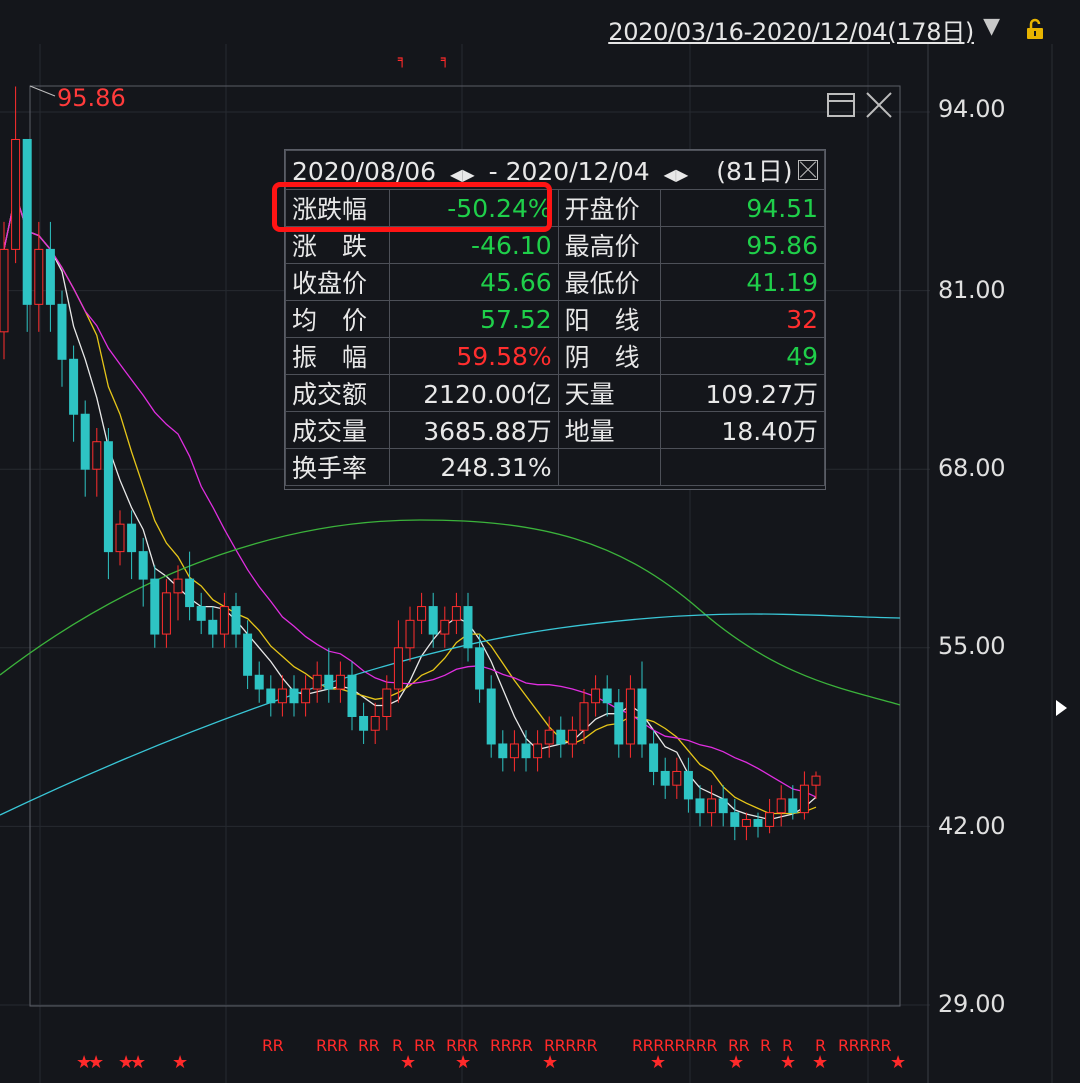 Image resolution: width=1080 pixels, height=1083 pixels. What do you see at coordinates (577, 171) in the screenshot?
I see `end-date: 2020/12/04` at bounding box center [577, 171].